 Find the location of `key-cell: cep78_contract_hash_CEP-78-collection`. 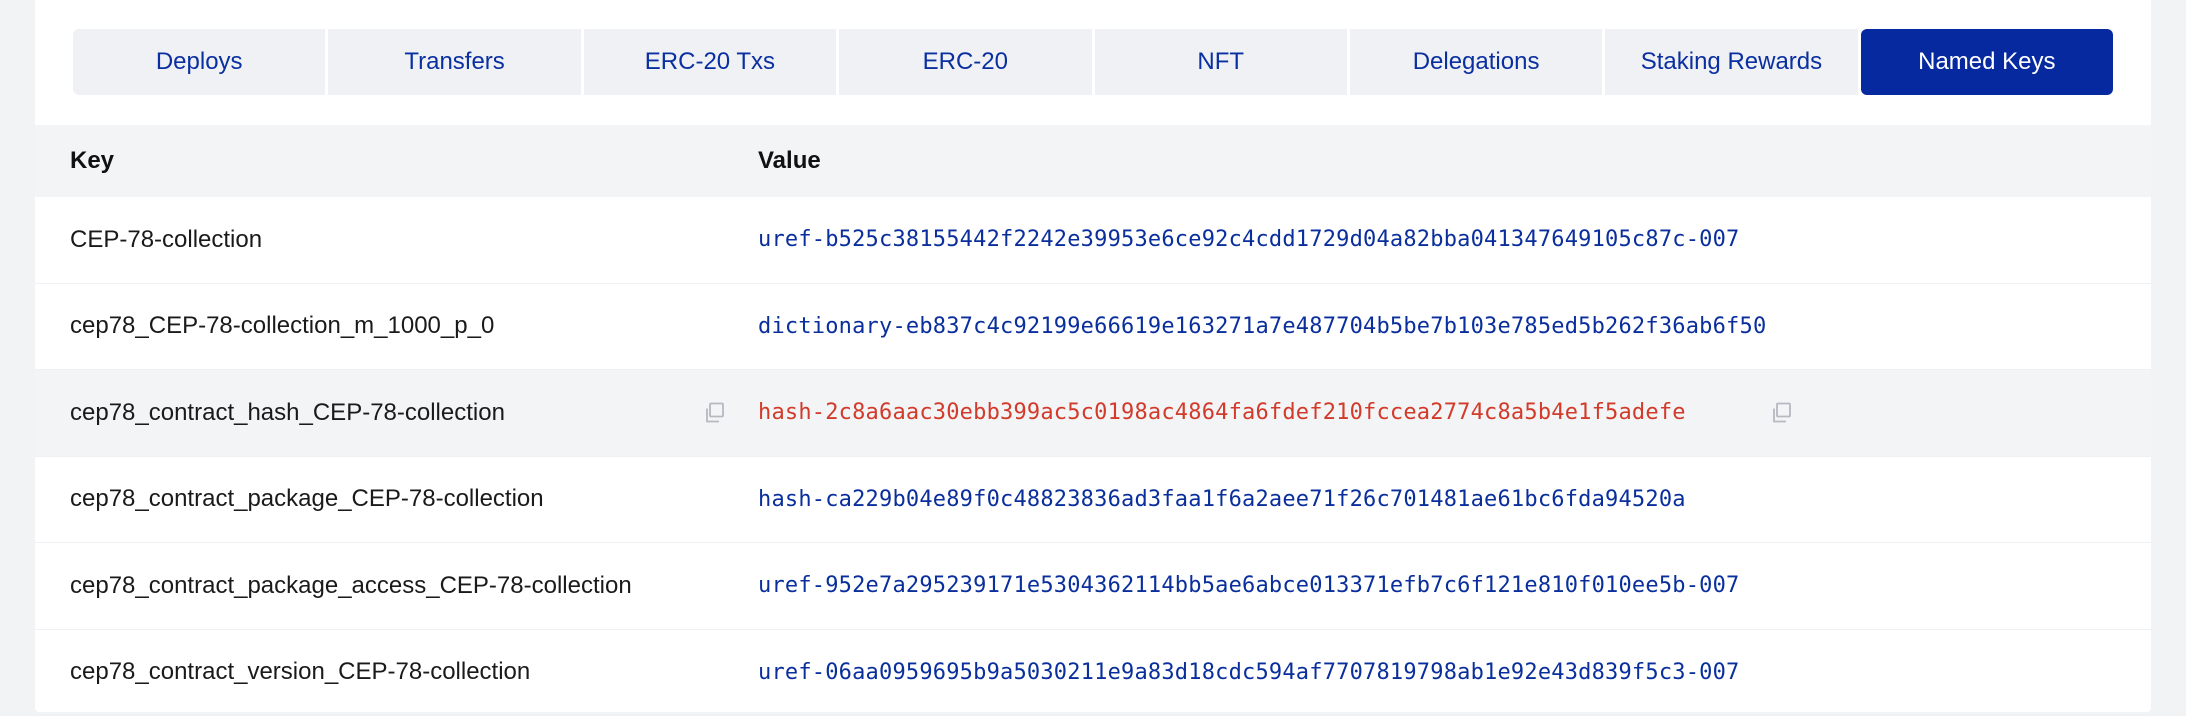

key-cell: cep78_contract_hash_CEP-78-collection is located at coordinates (287, 413).